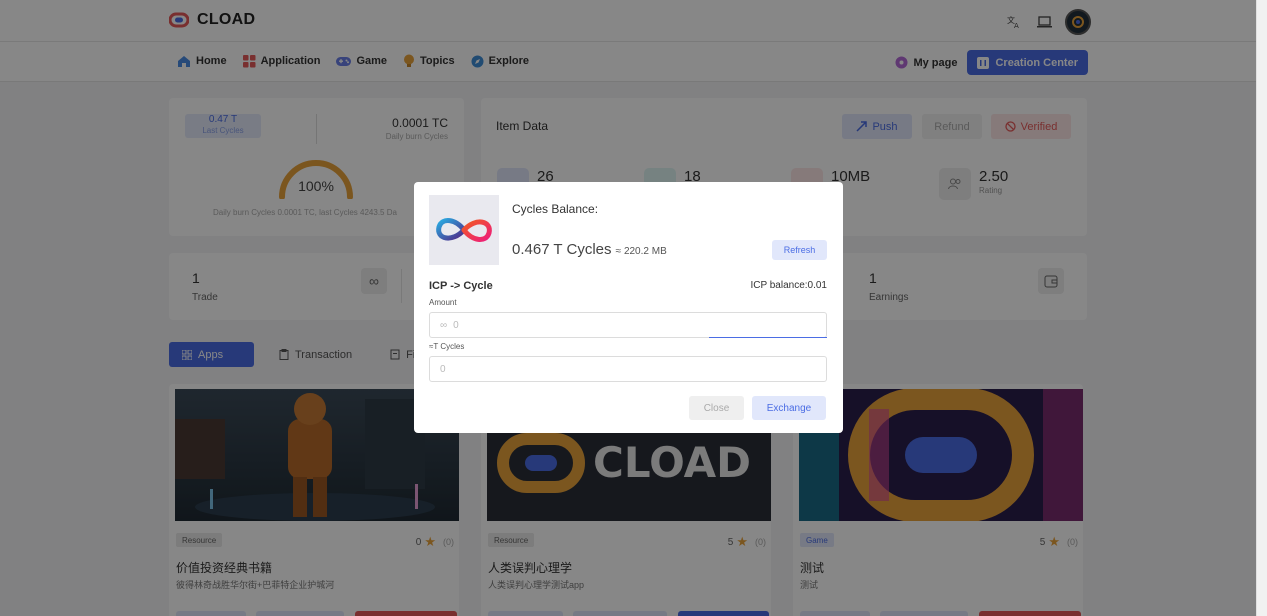 The image size is (1267, 616). What do you see at coordinates (716, 408) in the screenshot?
I see `close-button: Close` at bounding box center [716, 408].